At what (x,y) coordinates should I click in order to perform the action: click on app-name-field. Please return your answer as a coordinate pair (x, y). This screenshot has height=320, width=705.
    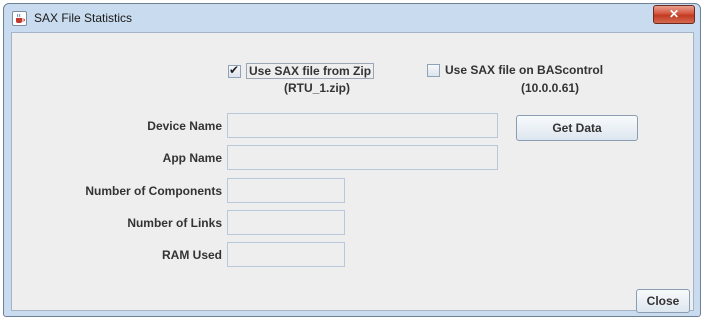
    Looking at the image, I should click on (362, 157).